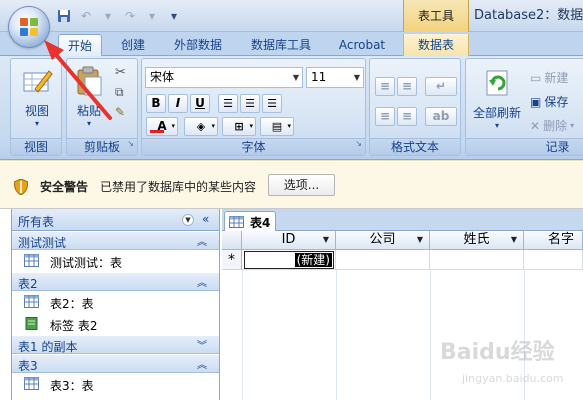 This screenshot has width=583, height=400. Describe the element at coordinates (36, 111) in the screenshot. I see `view-button-label: 视图` at that location.